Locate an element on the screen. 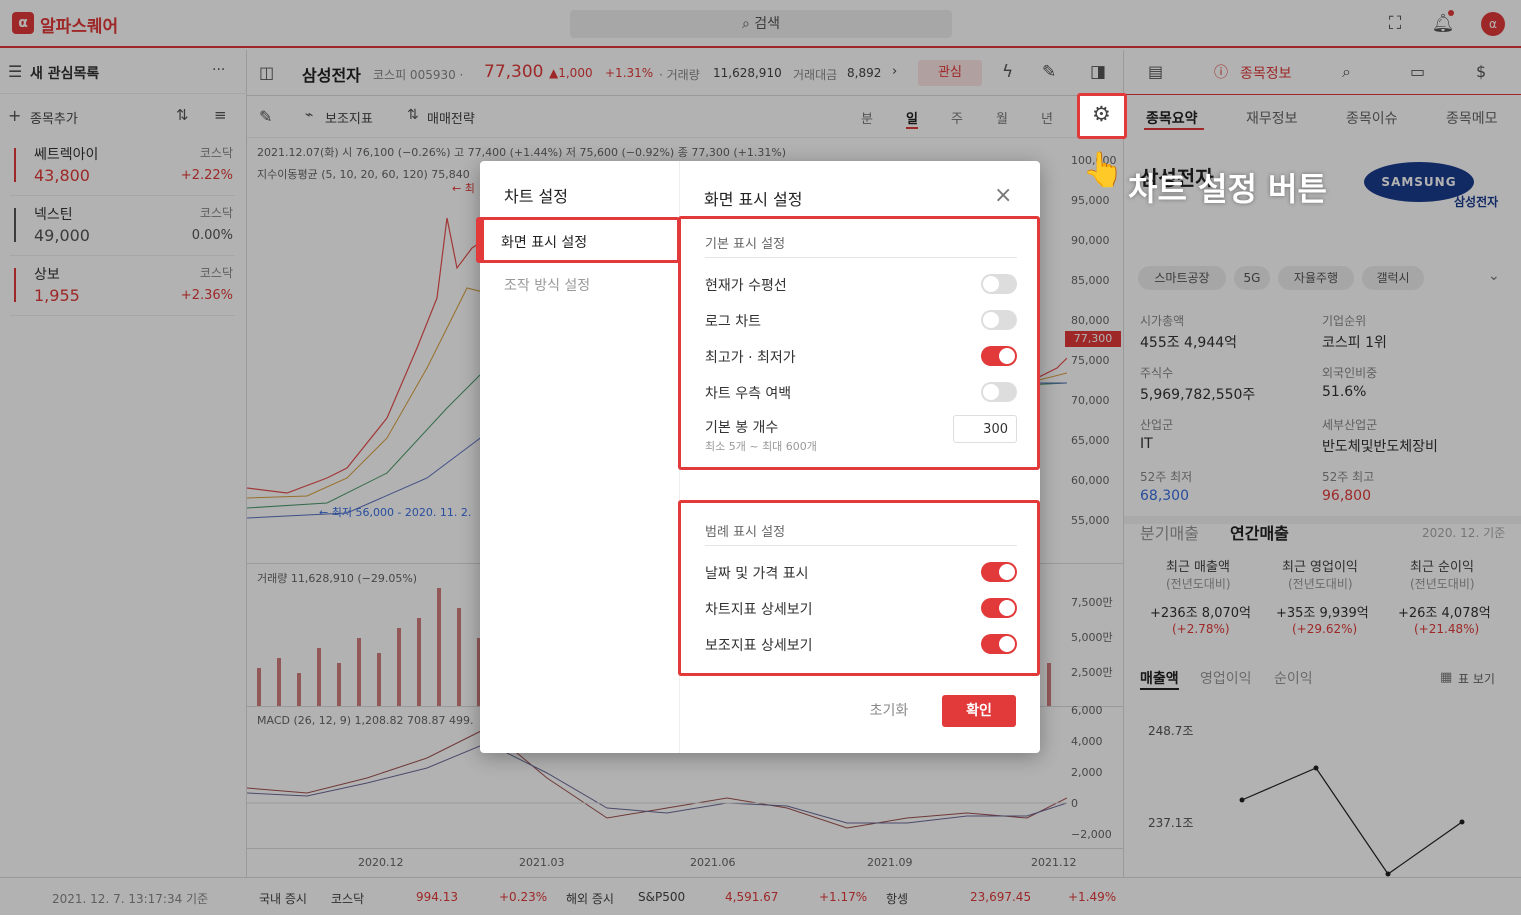 This screenshot has height=919, width=1521. gear-icon: ⚙ is located at coordinates (1101, 114).